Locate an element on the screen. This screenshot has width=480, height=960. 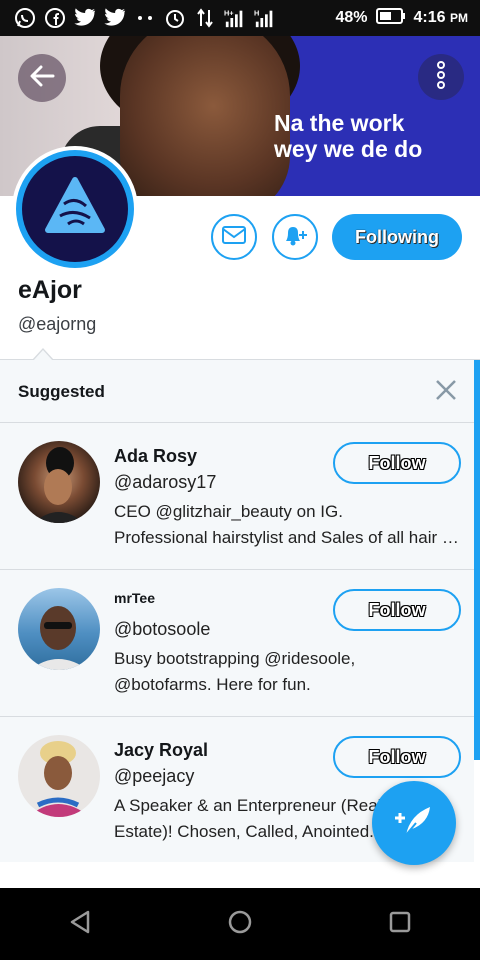
suggested-user-name: mrTee is located at coordinates (134, 598).